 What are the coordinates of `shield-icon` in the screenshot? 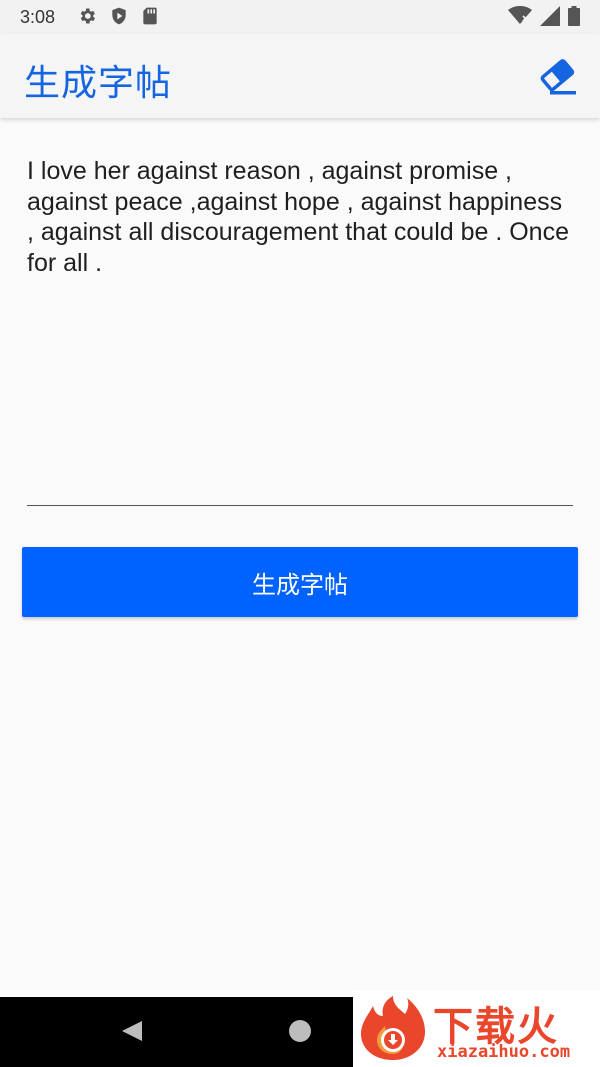 It's located at (119, 16).